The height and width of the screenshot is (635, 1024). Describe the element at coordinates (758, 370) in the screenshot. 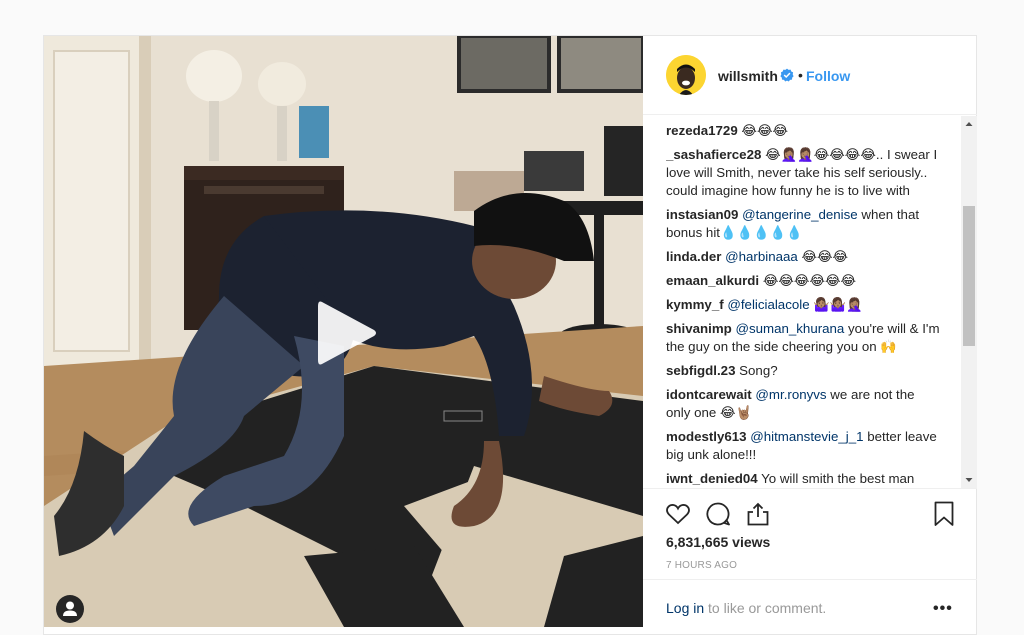

I see `comment-text: Song?` at that location.